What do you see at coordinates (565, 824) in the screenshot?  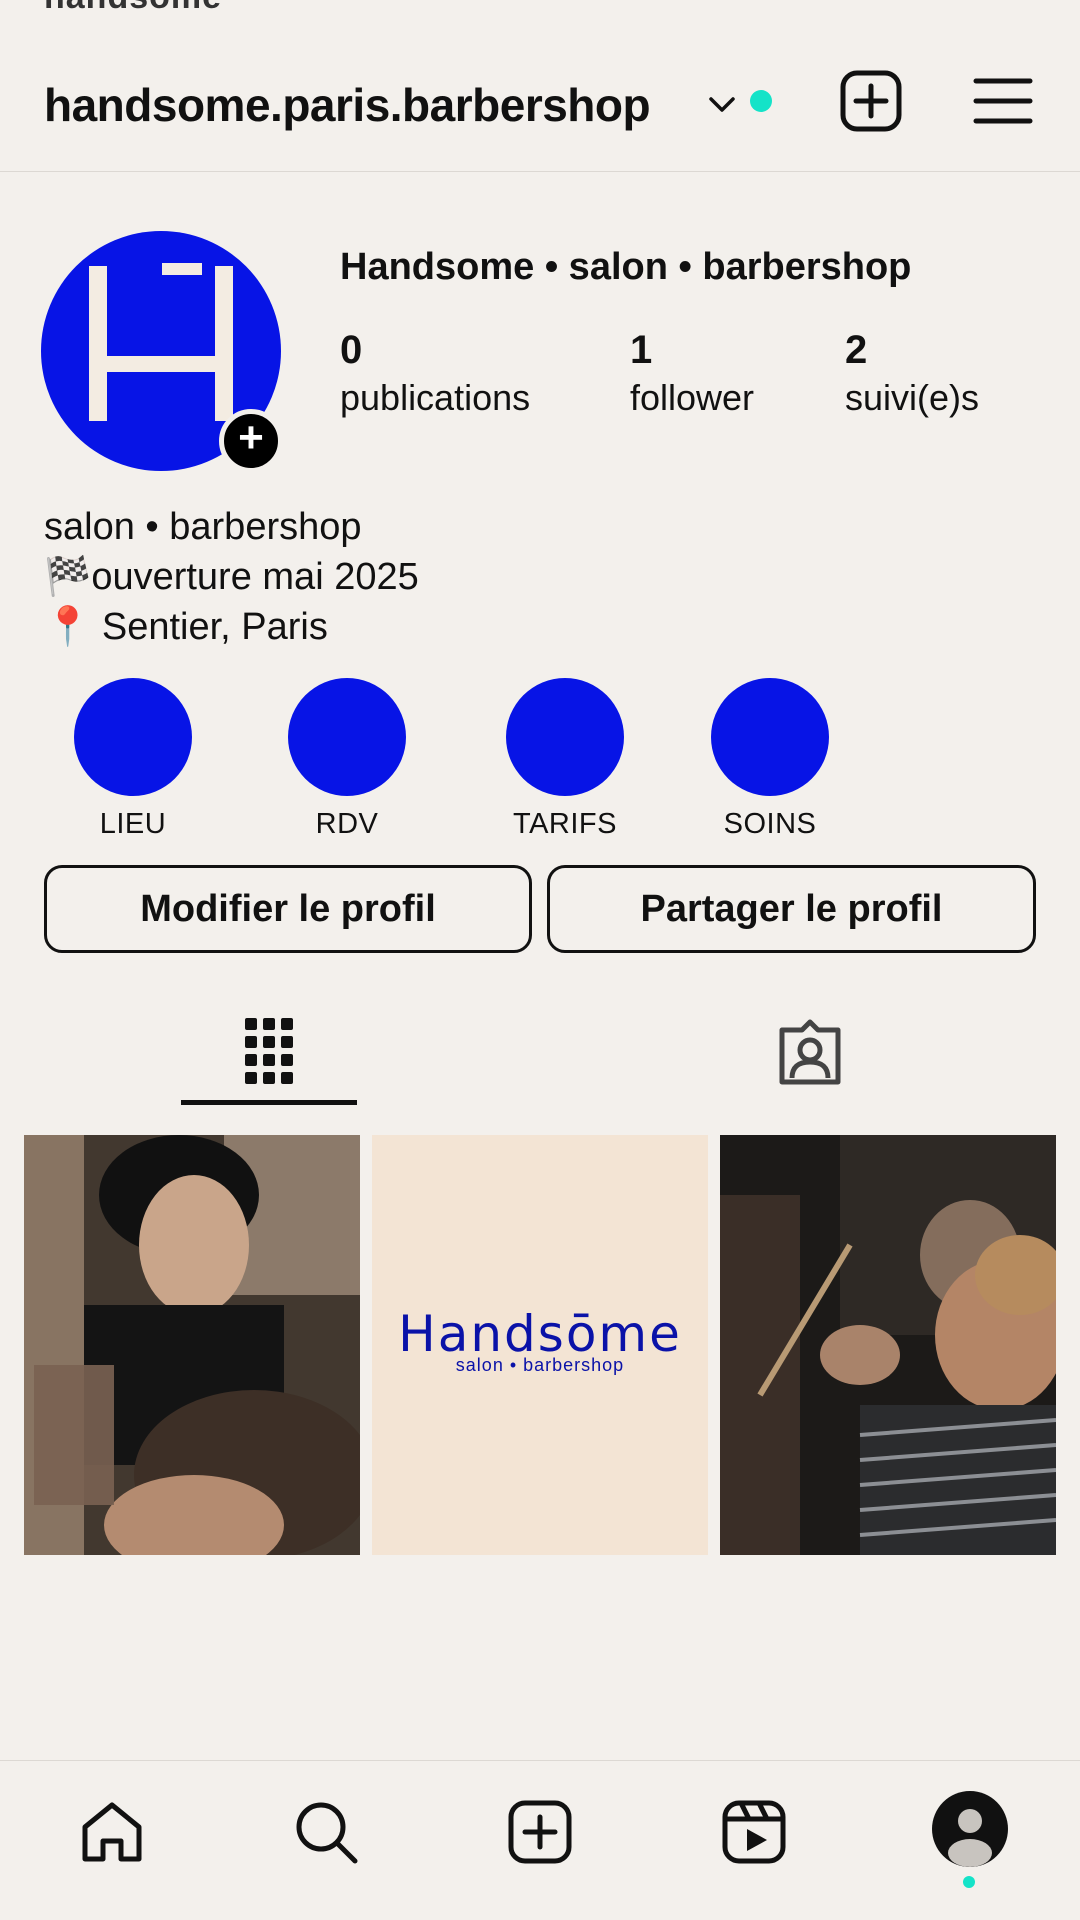 I see `highlight-label: TARIFS` at bounding box center [565, 824].